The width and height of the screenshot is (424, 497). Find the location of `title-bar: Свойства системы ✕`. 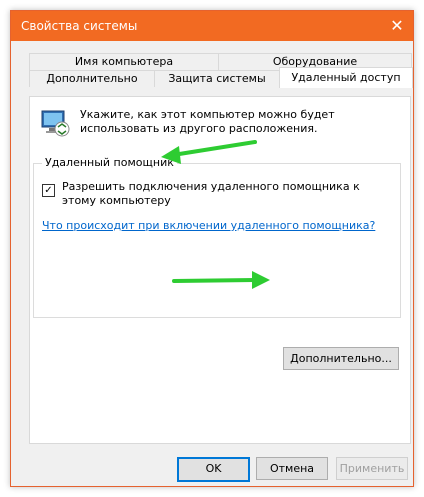

title-bar: Свойства системы ✕ is located at coordinates (212, 26).